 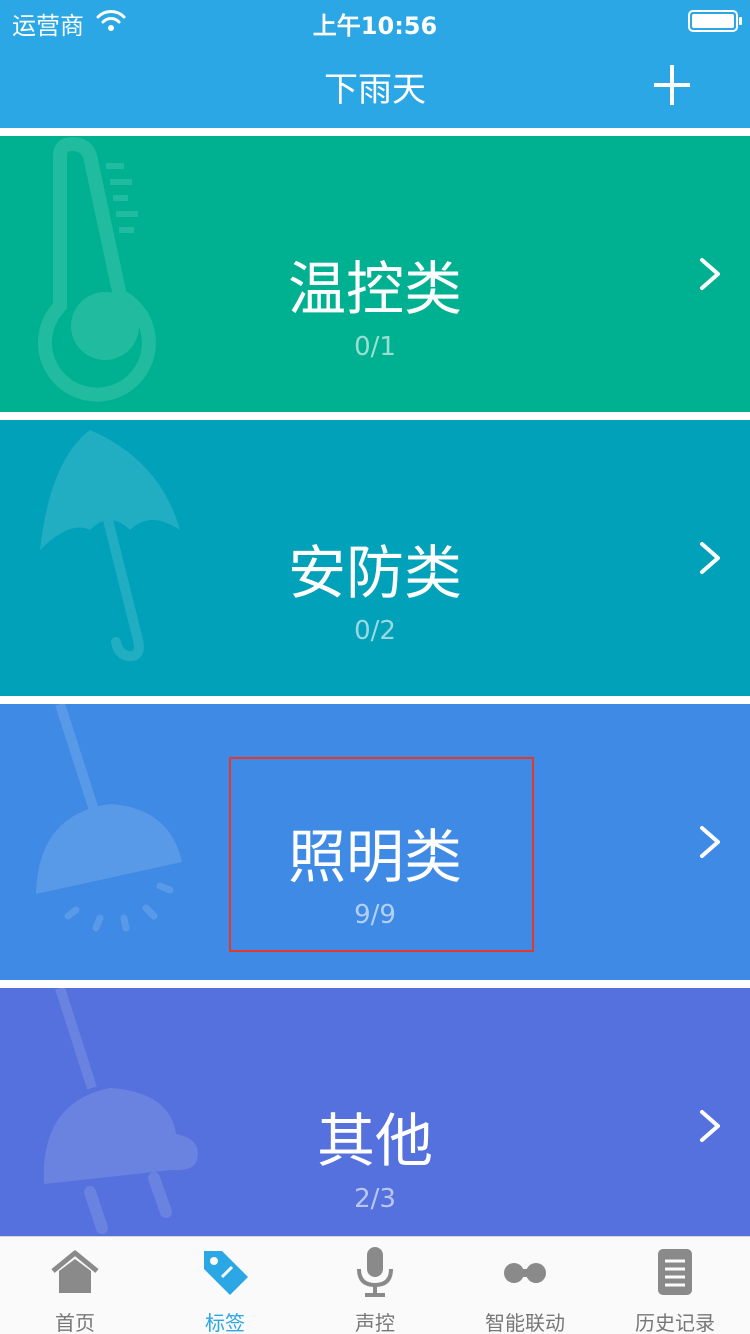 What do you see at coordinates (375, 90) in the screenshot?
I see `page-title: 下雨天` at bounding box center [375, 90].